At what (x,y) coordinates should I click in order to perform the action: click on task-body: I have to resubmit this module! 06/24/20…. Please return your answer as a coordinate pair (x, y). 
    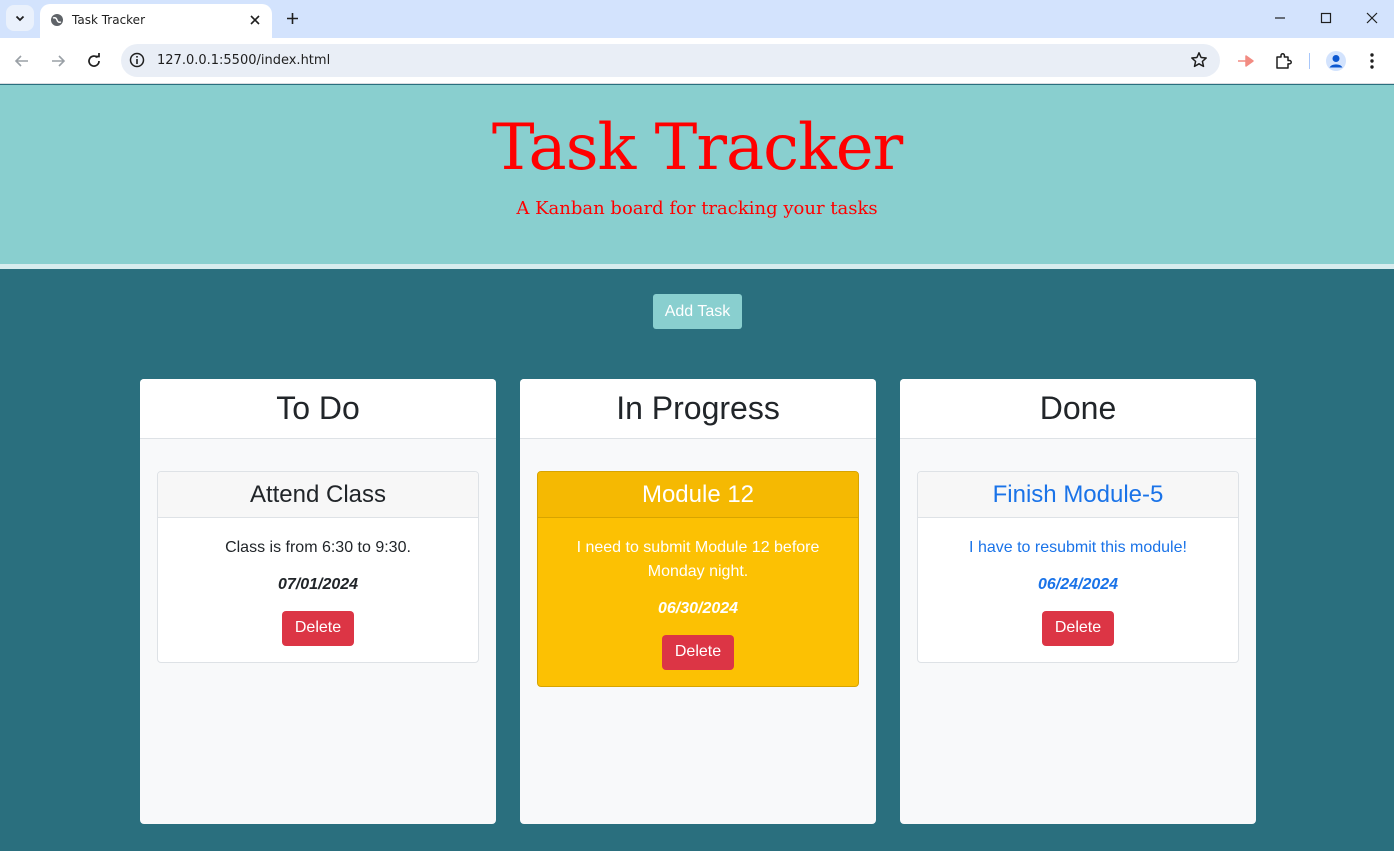
    Looking at the image, I should click on (1078, 590).